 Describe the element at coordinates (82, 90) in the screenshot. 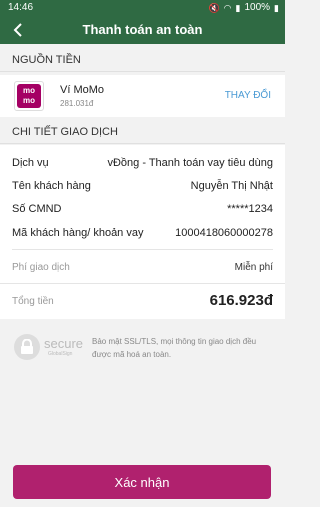

I see `wallet-name: Ví MoMo` at that location.